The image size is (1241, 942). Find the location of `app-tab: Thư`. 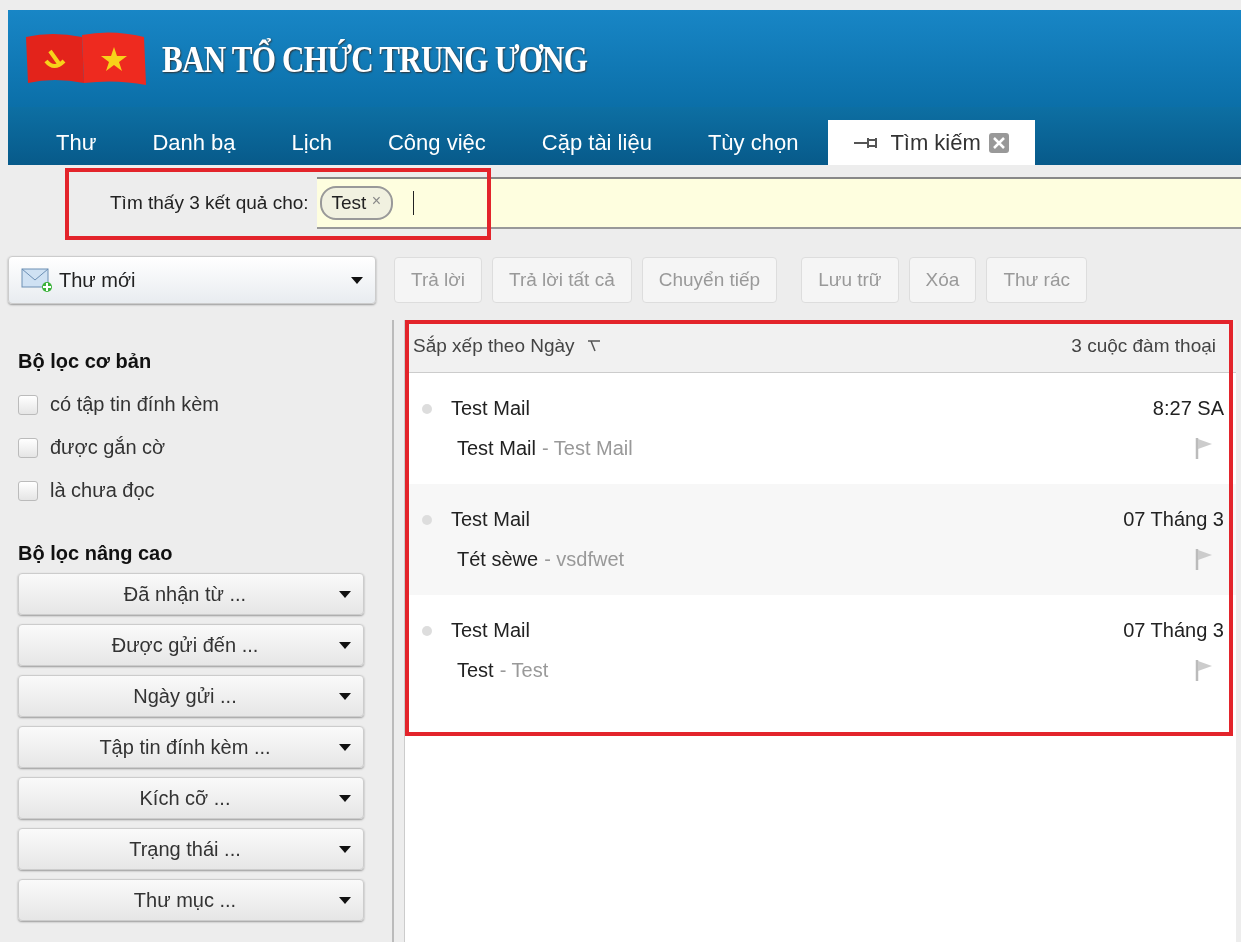

app-tab: Thư is located at coordinates (76, 142).